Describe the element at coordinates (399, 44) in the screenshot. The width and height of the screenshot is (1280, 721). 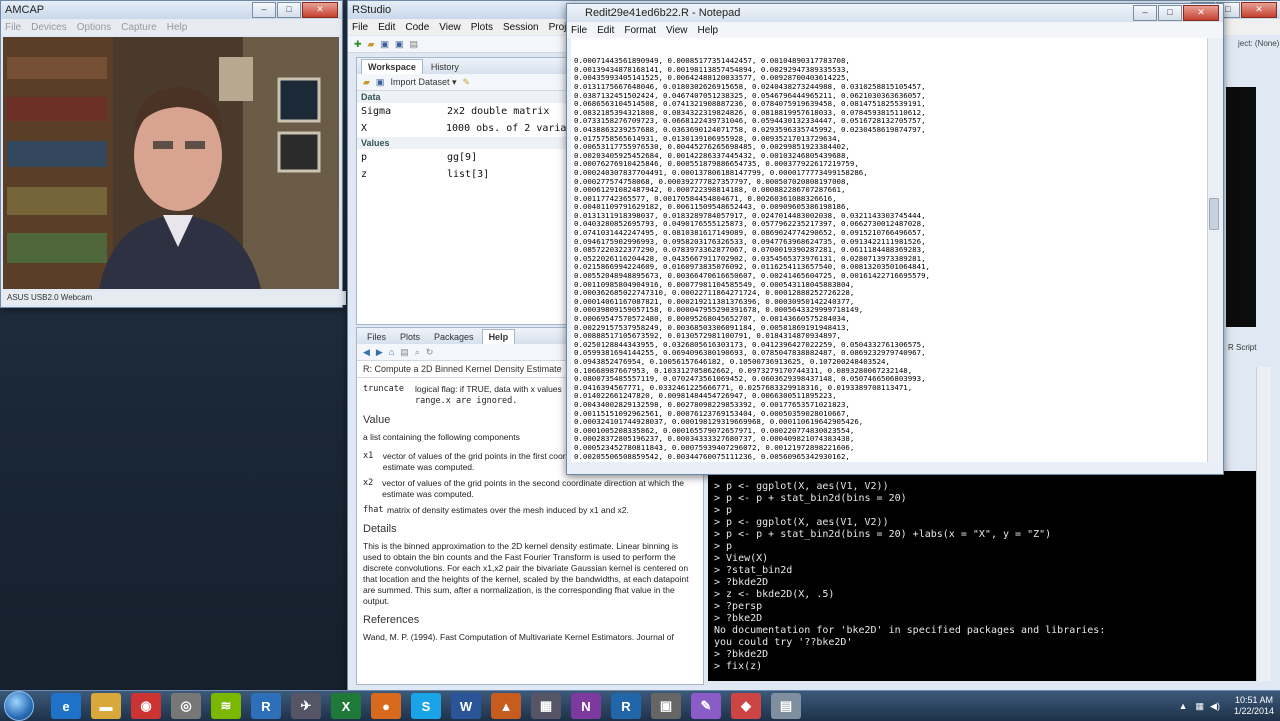
I see `save-all-icon: ▣` at that location.